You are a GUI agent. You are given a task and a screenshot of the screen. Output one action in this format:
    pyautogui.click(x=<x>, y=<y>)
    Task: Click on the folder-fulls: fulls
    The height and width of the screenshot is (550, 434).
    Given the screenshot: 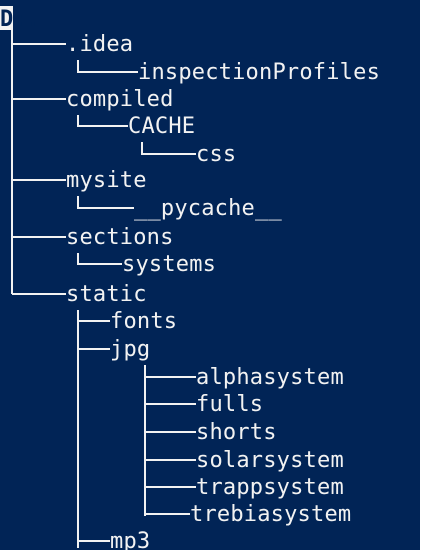 What is the action you would take?
    pyautogui.click(x=230, y=404)
    